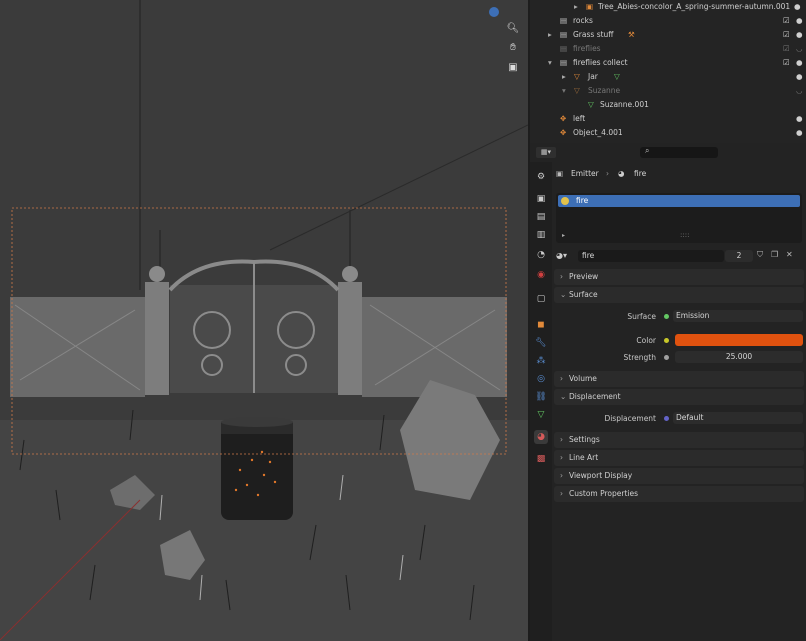 The width and height of the screenshot is (806, 641). I want to click on viewport-display-section-header: › Viewport Display, so click(679, 476).